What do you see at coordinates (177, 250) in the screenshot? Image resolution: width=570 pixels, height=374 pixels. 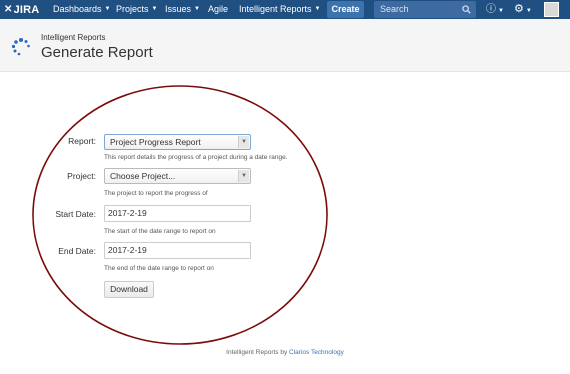 I see `end-date-input: 2017-2-19` at bounding box center [177, 250].